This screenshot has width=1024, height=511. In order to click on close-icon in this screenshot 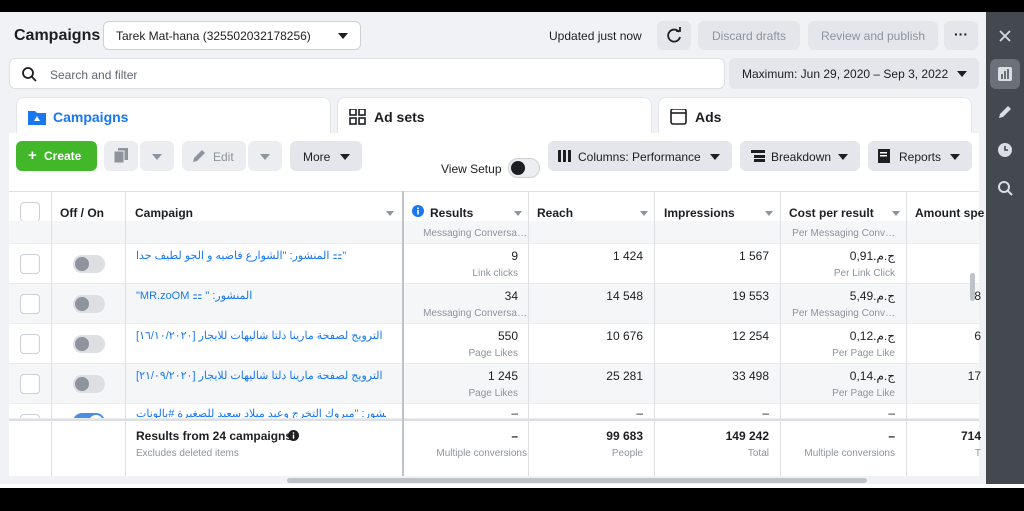, I will do `click(1005, 36)`.